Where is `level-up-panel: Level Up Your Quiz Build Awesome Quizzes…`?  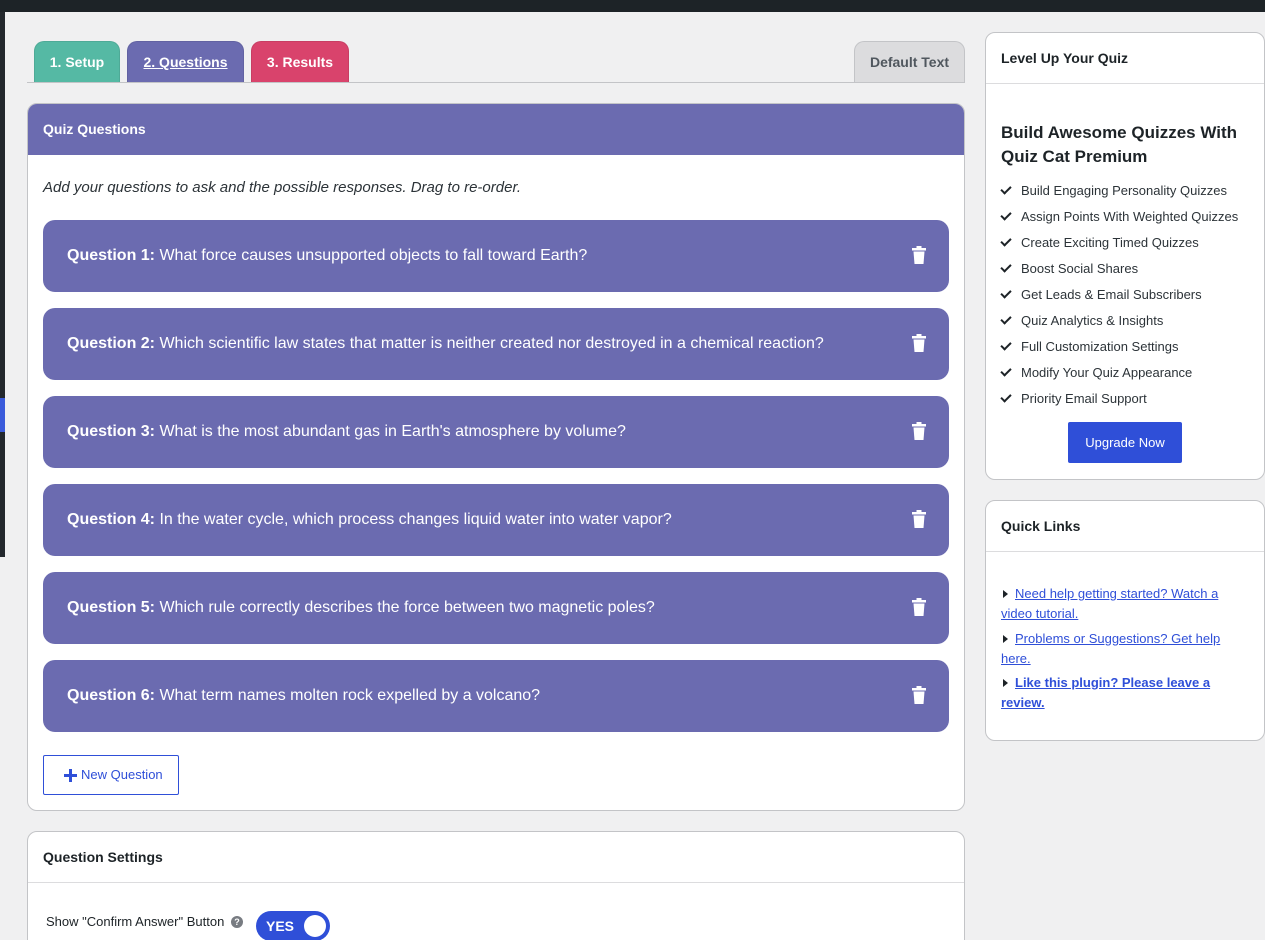
level-up-panel: Level Up Your Quiz Build Awesome Quizzes… is located at coordinates (1125, 256).